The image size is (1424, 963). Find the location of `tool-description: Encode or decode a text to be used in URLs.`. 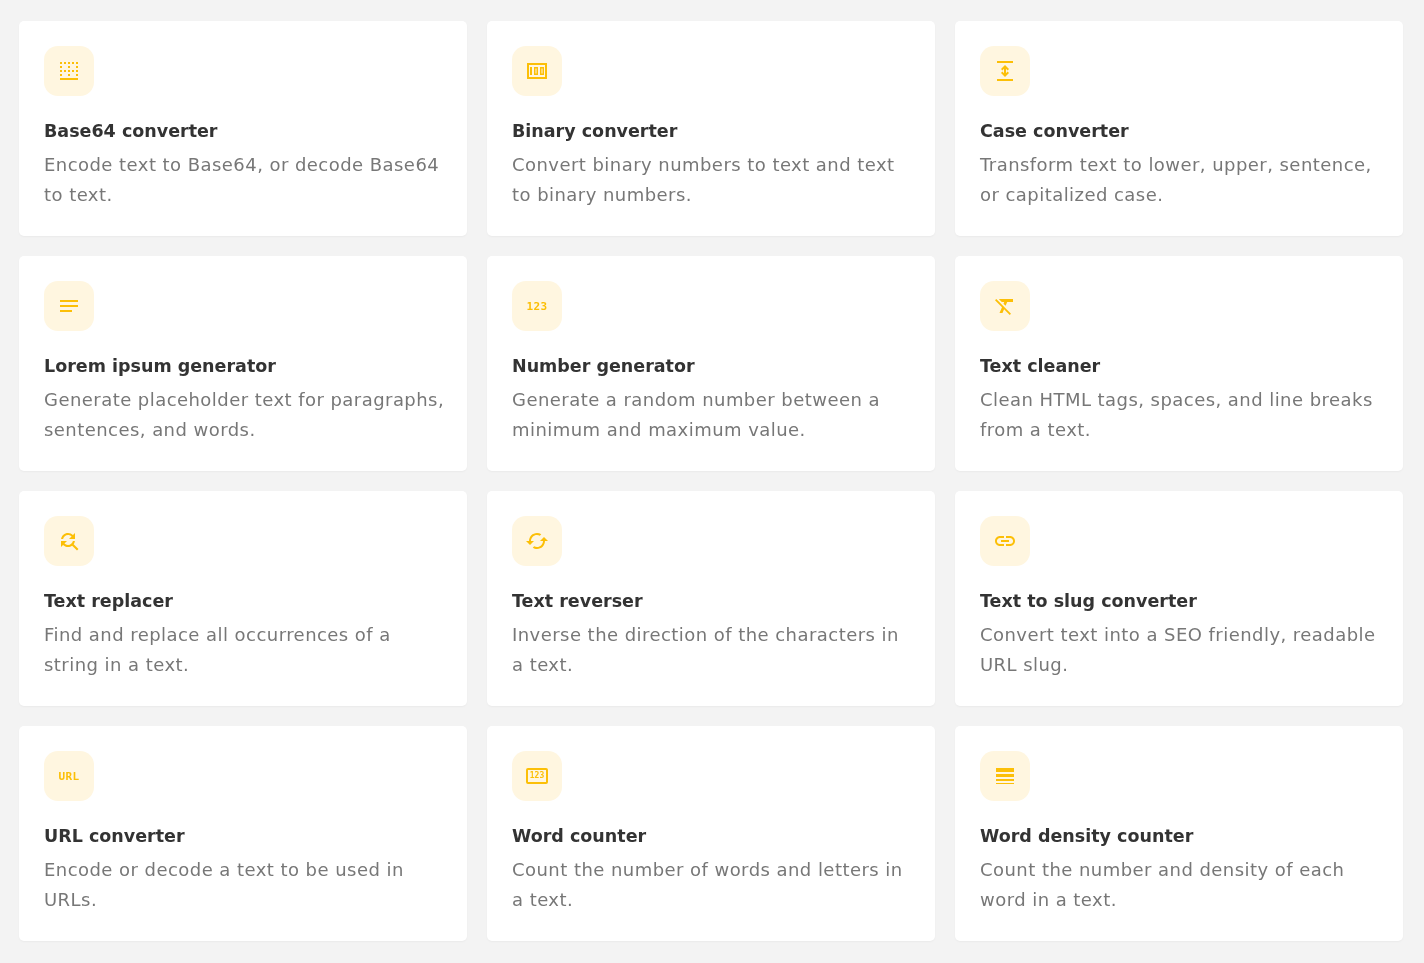

tool-description: Encode or decode a text to be used in URLs. is located at coordinates (224, 885).